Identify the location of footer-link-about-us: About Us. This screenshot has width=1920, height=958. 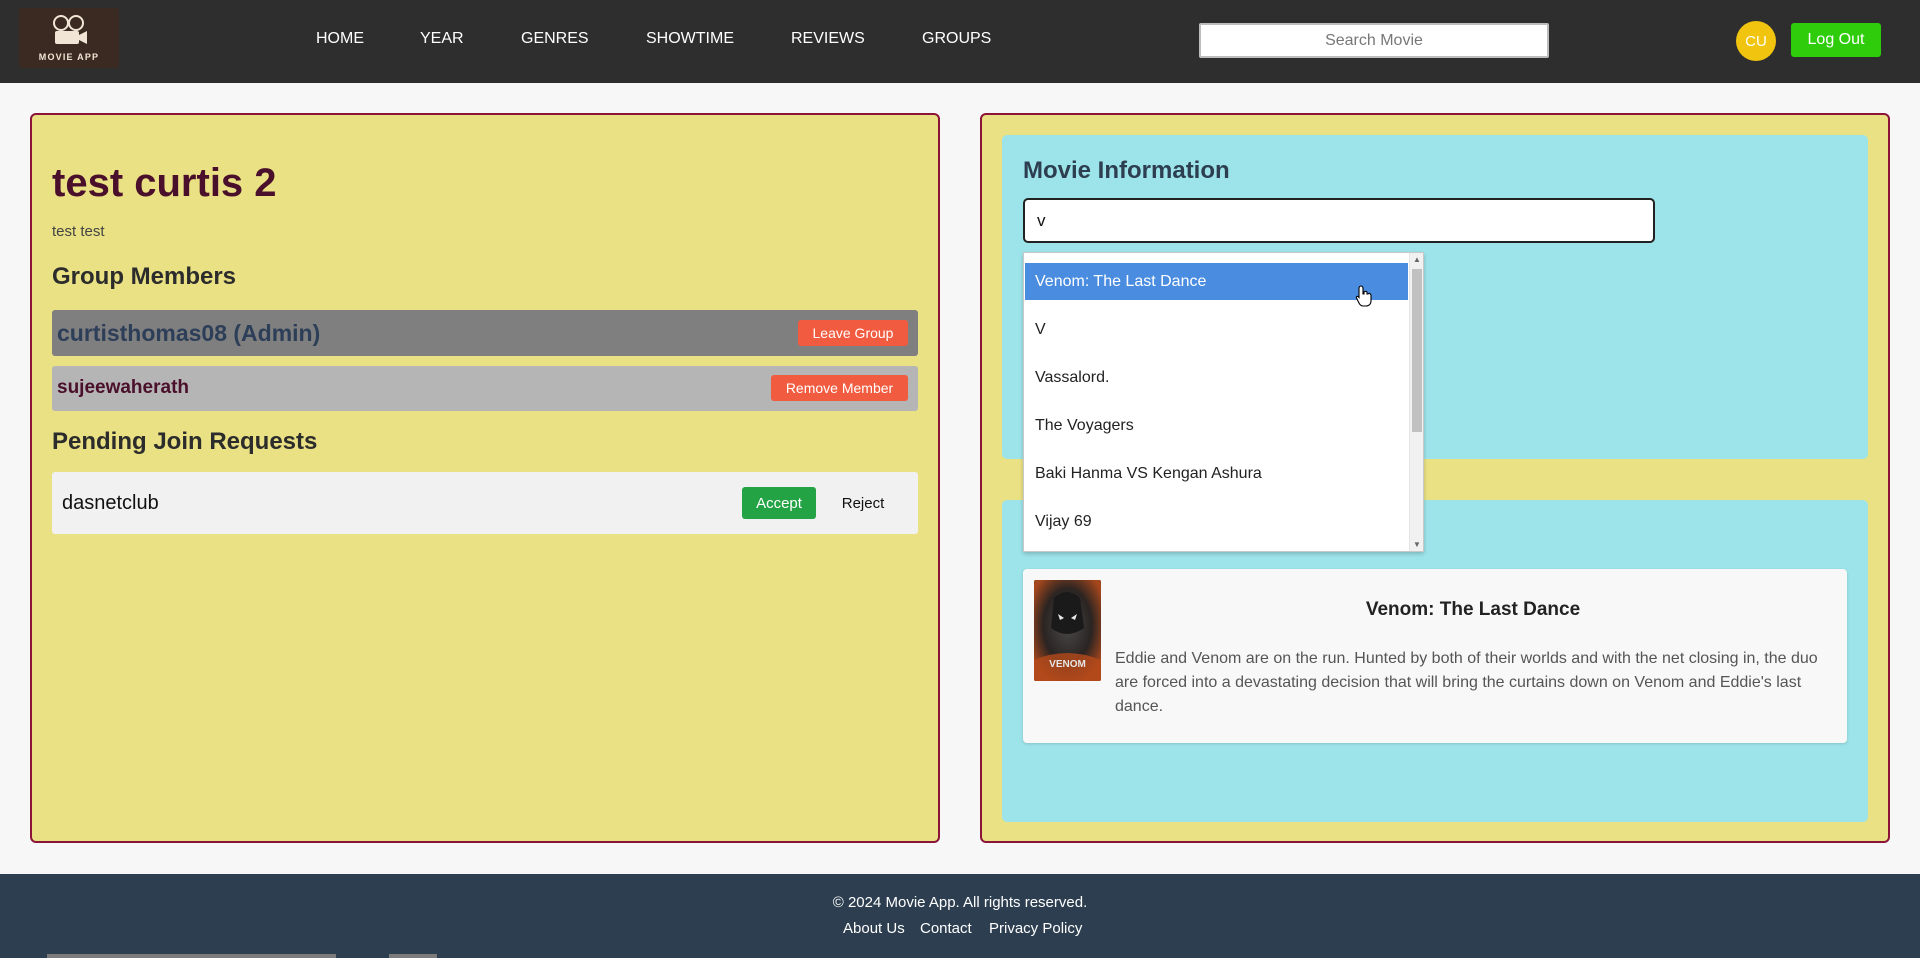
(874, 928).